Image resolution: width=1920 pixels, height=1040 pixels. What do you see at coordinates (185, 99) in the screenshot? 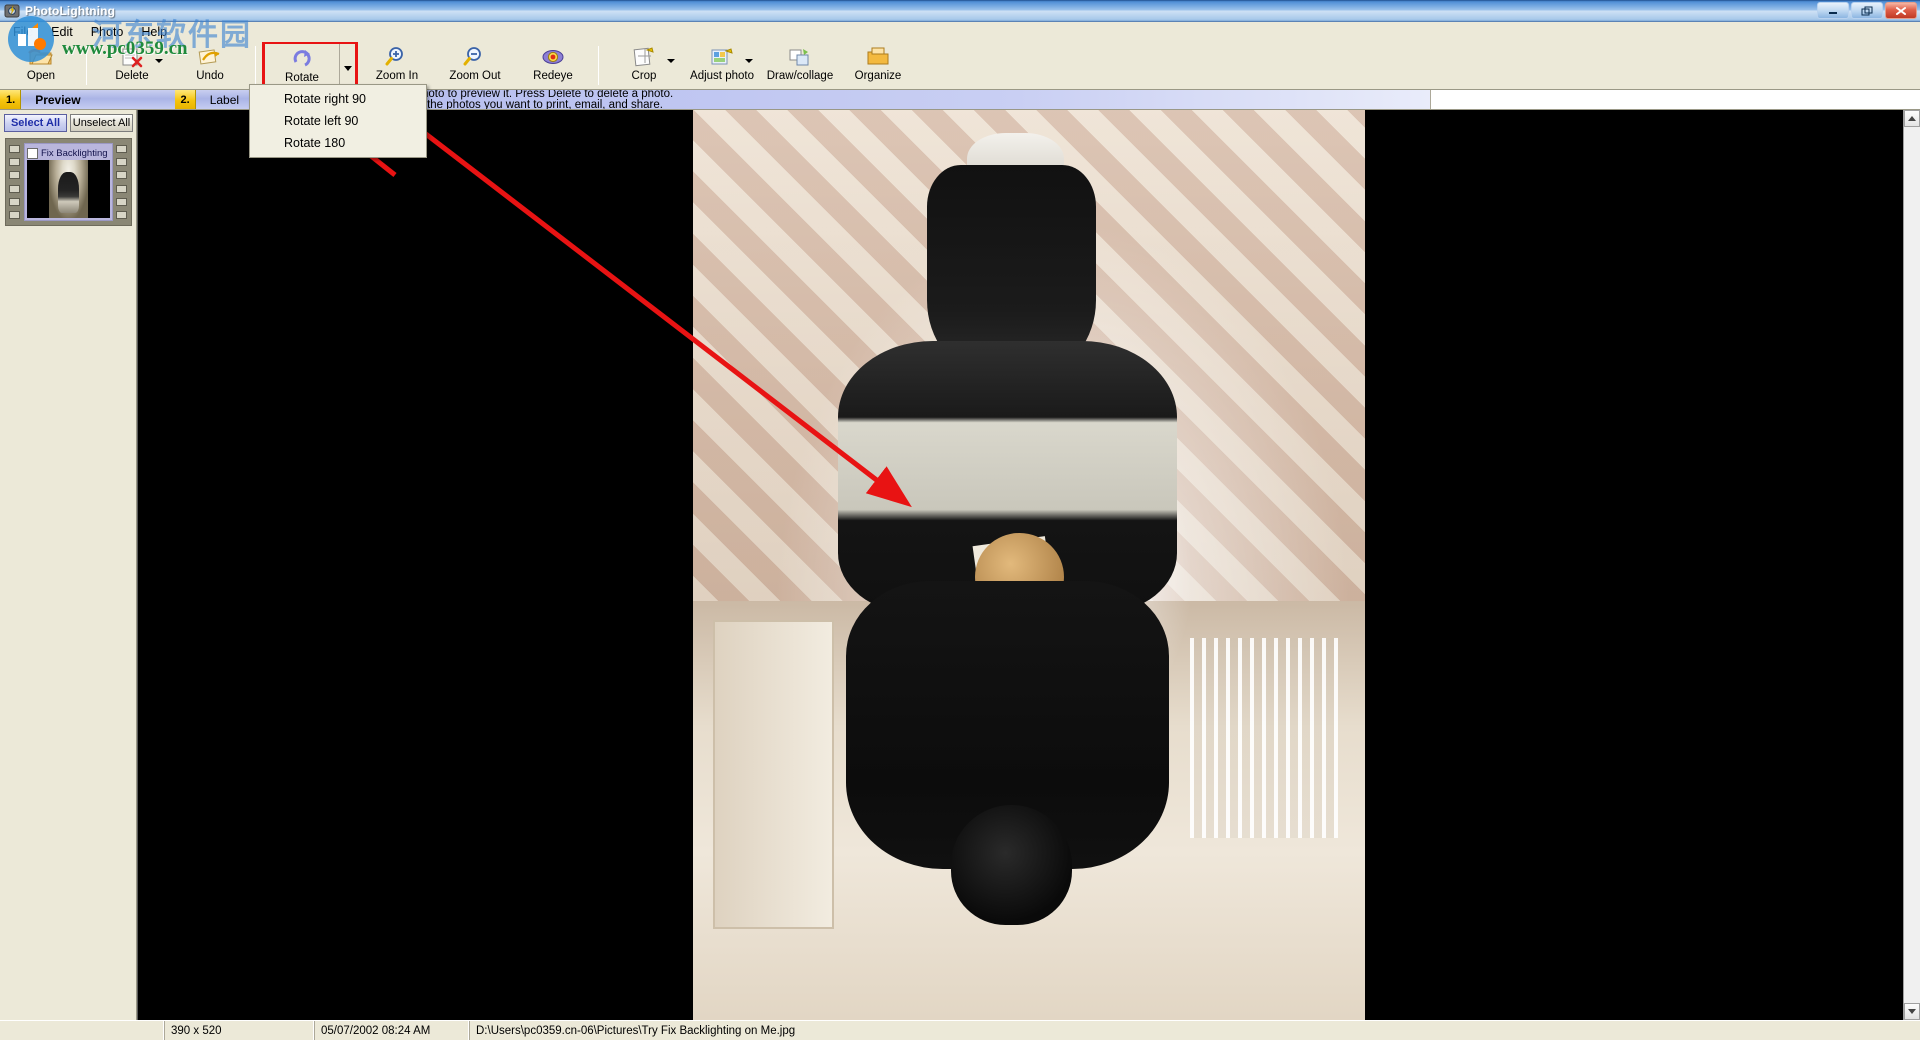
I see `step-2-number: 2.` at bounding box center [185, 99].